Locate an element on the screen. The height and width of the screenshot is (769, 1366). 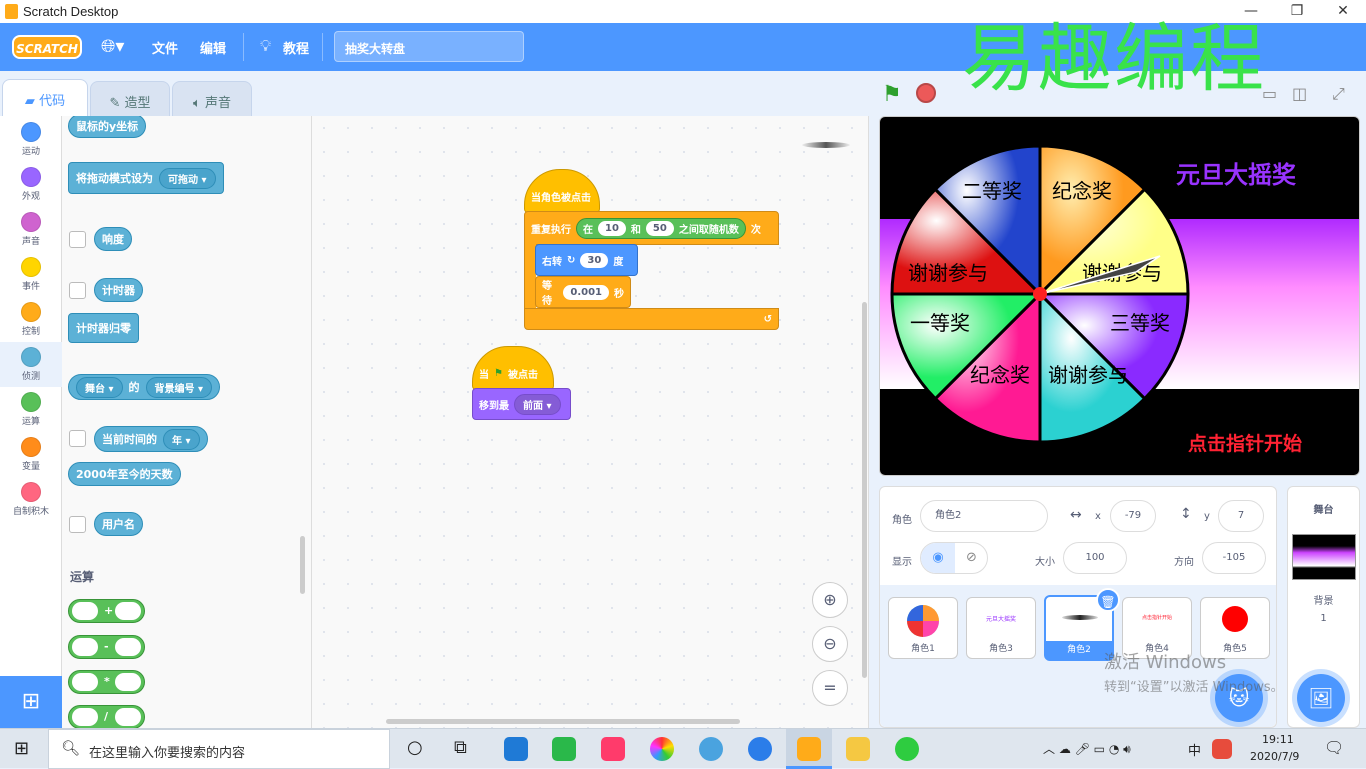
sprite-thumb-3: 元旦大摇奖 角色3 is located at coordinates (1001, 628).